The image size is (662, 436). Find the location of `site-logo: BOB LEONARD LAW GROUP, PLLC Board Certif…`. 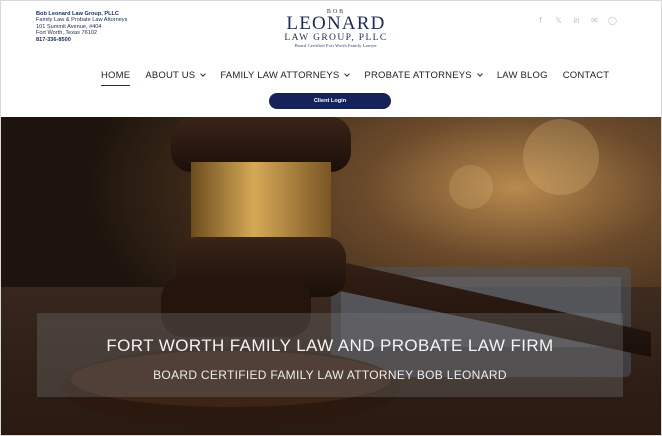

site-logo: BOB LEONARD LAW GROUP, PLLC Board Certif… is located at coordinates (336, 30).